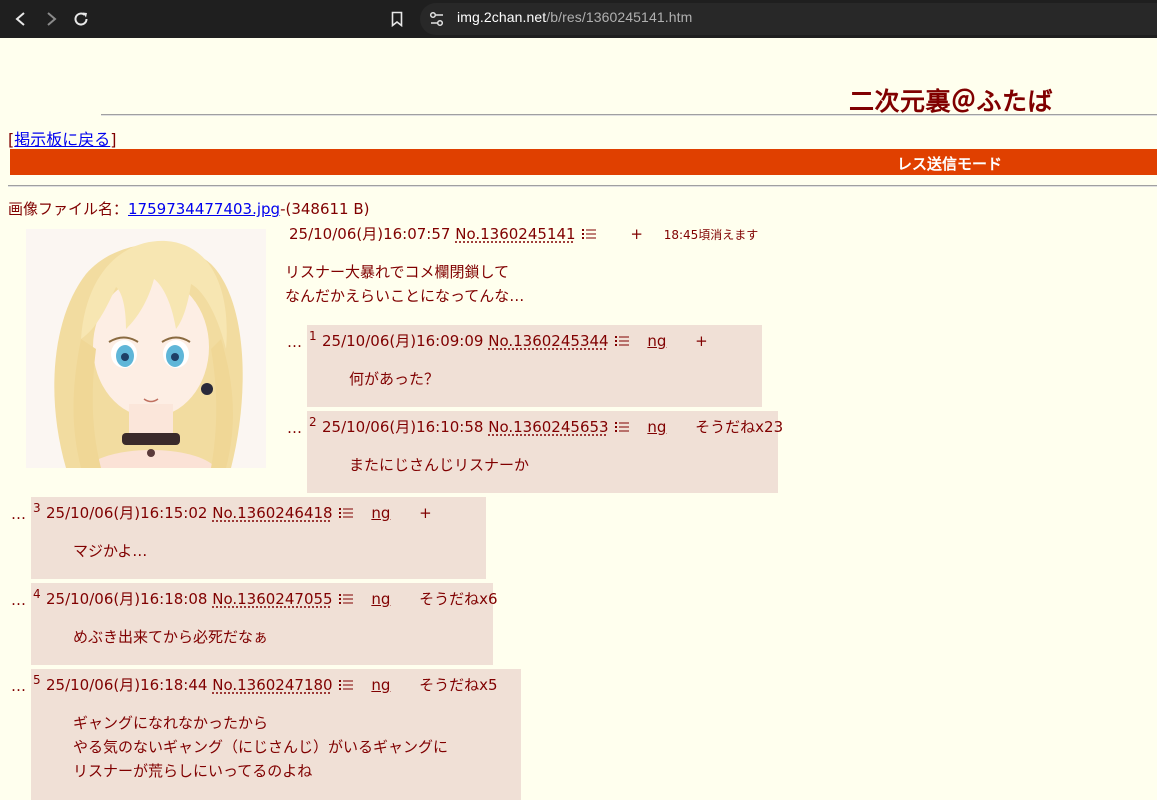 This screenshot has width=1157, height=800. What do you see at coordinates (548, 427) in the screenshot?
I see `reply-number: No.1360245653` at bounding box center [548, 427].